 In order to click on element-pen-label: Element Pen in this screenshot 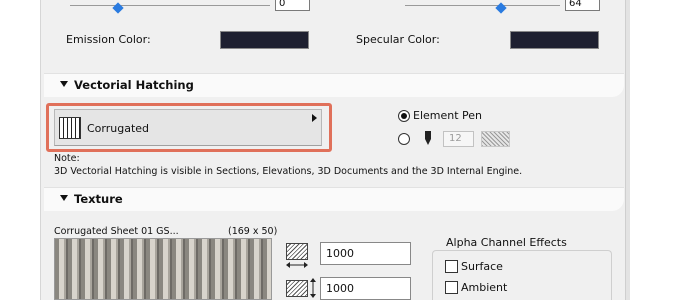, I will do `click(448, 115)`.